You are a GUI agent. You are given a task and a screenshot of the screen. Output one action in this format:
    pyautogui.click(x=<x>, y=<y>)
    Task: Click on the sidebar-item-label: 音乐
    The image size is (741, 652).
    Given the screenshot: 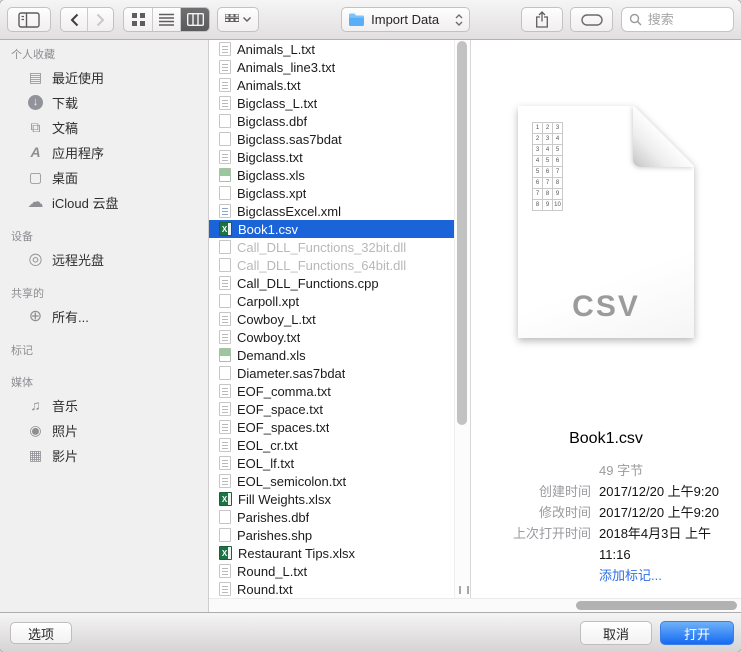 What is the action you would take?
    pyautogui.click(x=65, y=406)
    